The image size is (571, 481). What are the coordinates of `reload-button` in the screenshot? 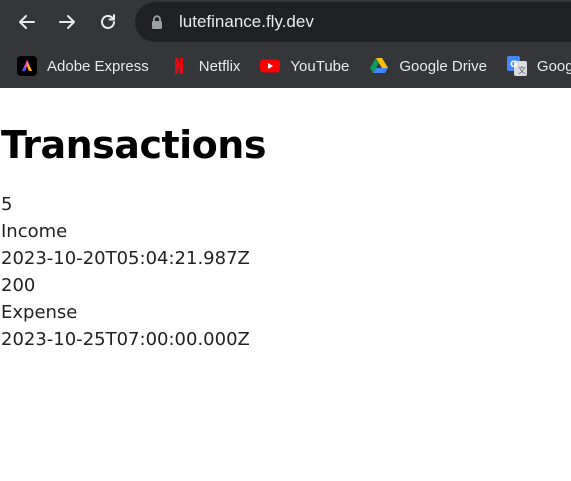 It's located at (108, 22).